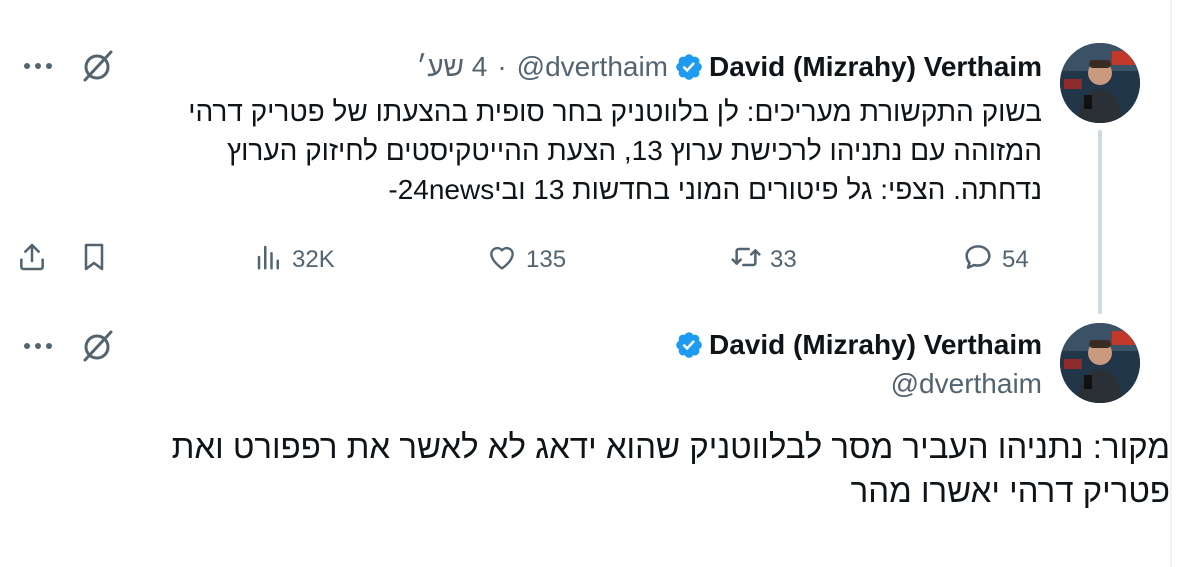 The height and width of the screenshot is (567, 1200). I want to click on retweet-button: 33, so click(763, 260).